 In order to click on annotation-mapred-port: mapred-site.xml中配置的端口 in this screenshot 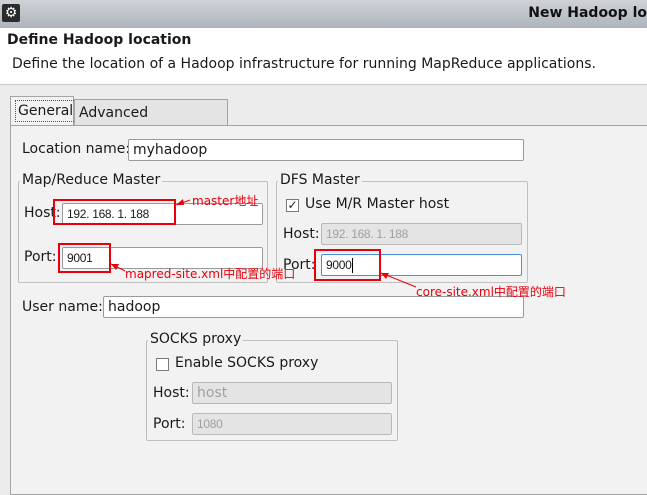, I will do `click(210, 274)`.